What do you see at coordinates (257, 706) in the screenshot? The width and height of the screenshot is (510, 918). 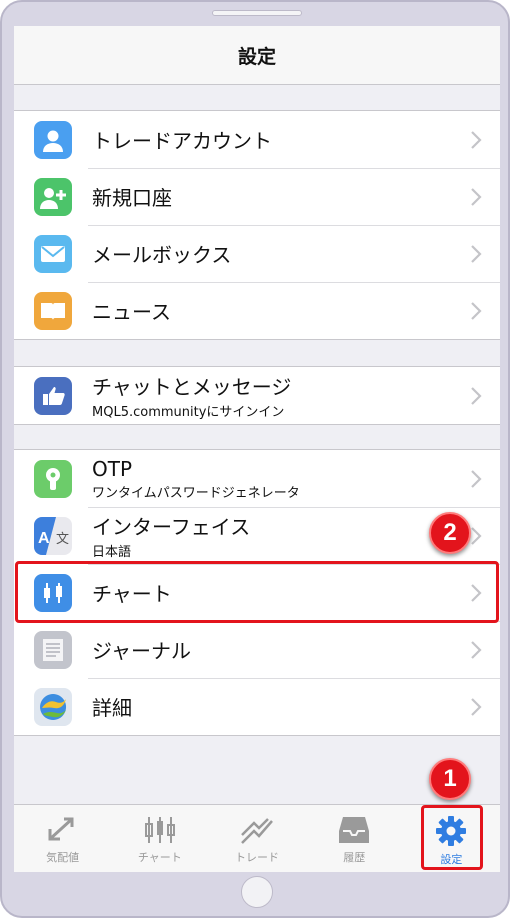 I see `settings-item-about: 詳細` at bounding box center [257, 706].